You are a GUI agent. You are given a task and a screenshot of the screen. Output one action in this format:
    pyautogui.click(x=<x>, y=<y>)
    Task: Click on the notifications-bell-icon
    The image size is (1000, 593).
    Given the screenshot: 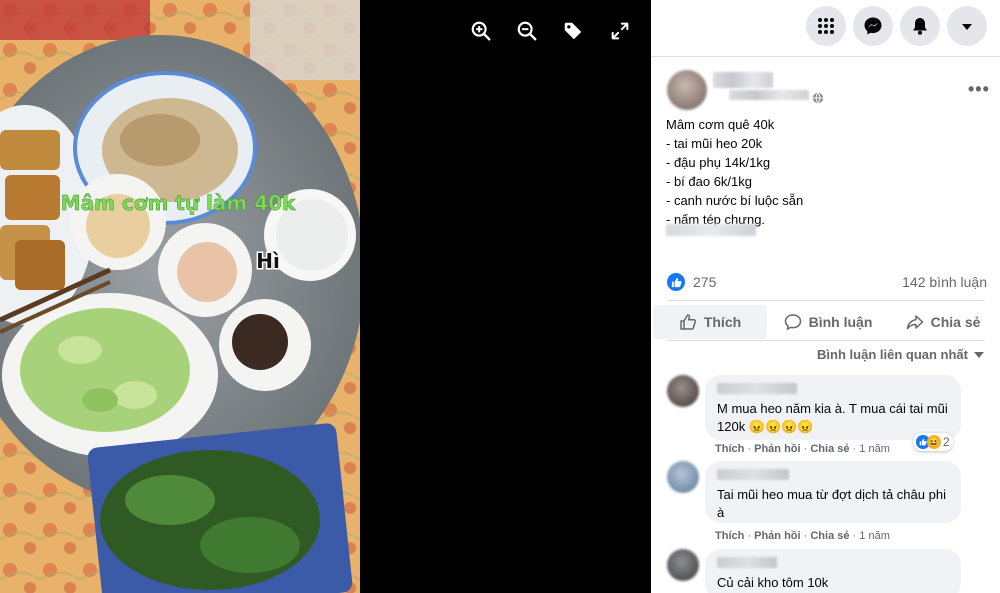 What is the action you would take?
    pyautogui.click(x=920, y=26)
    